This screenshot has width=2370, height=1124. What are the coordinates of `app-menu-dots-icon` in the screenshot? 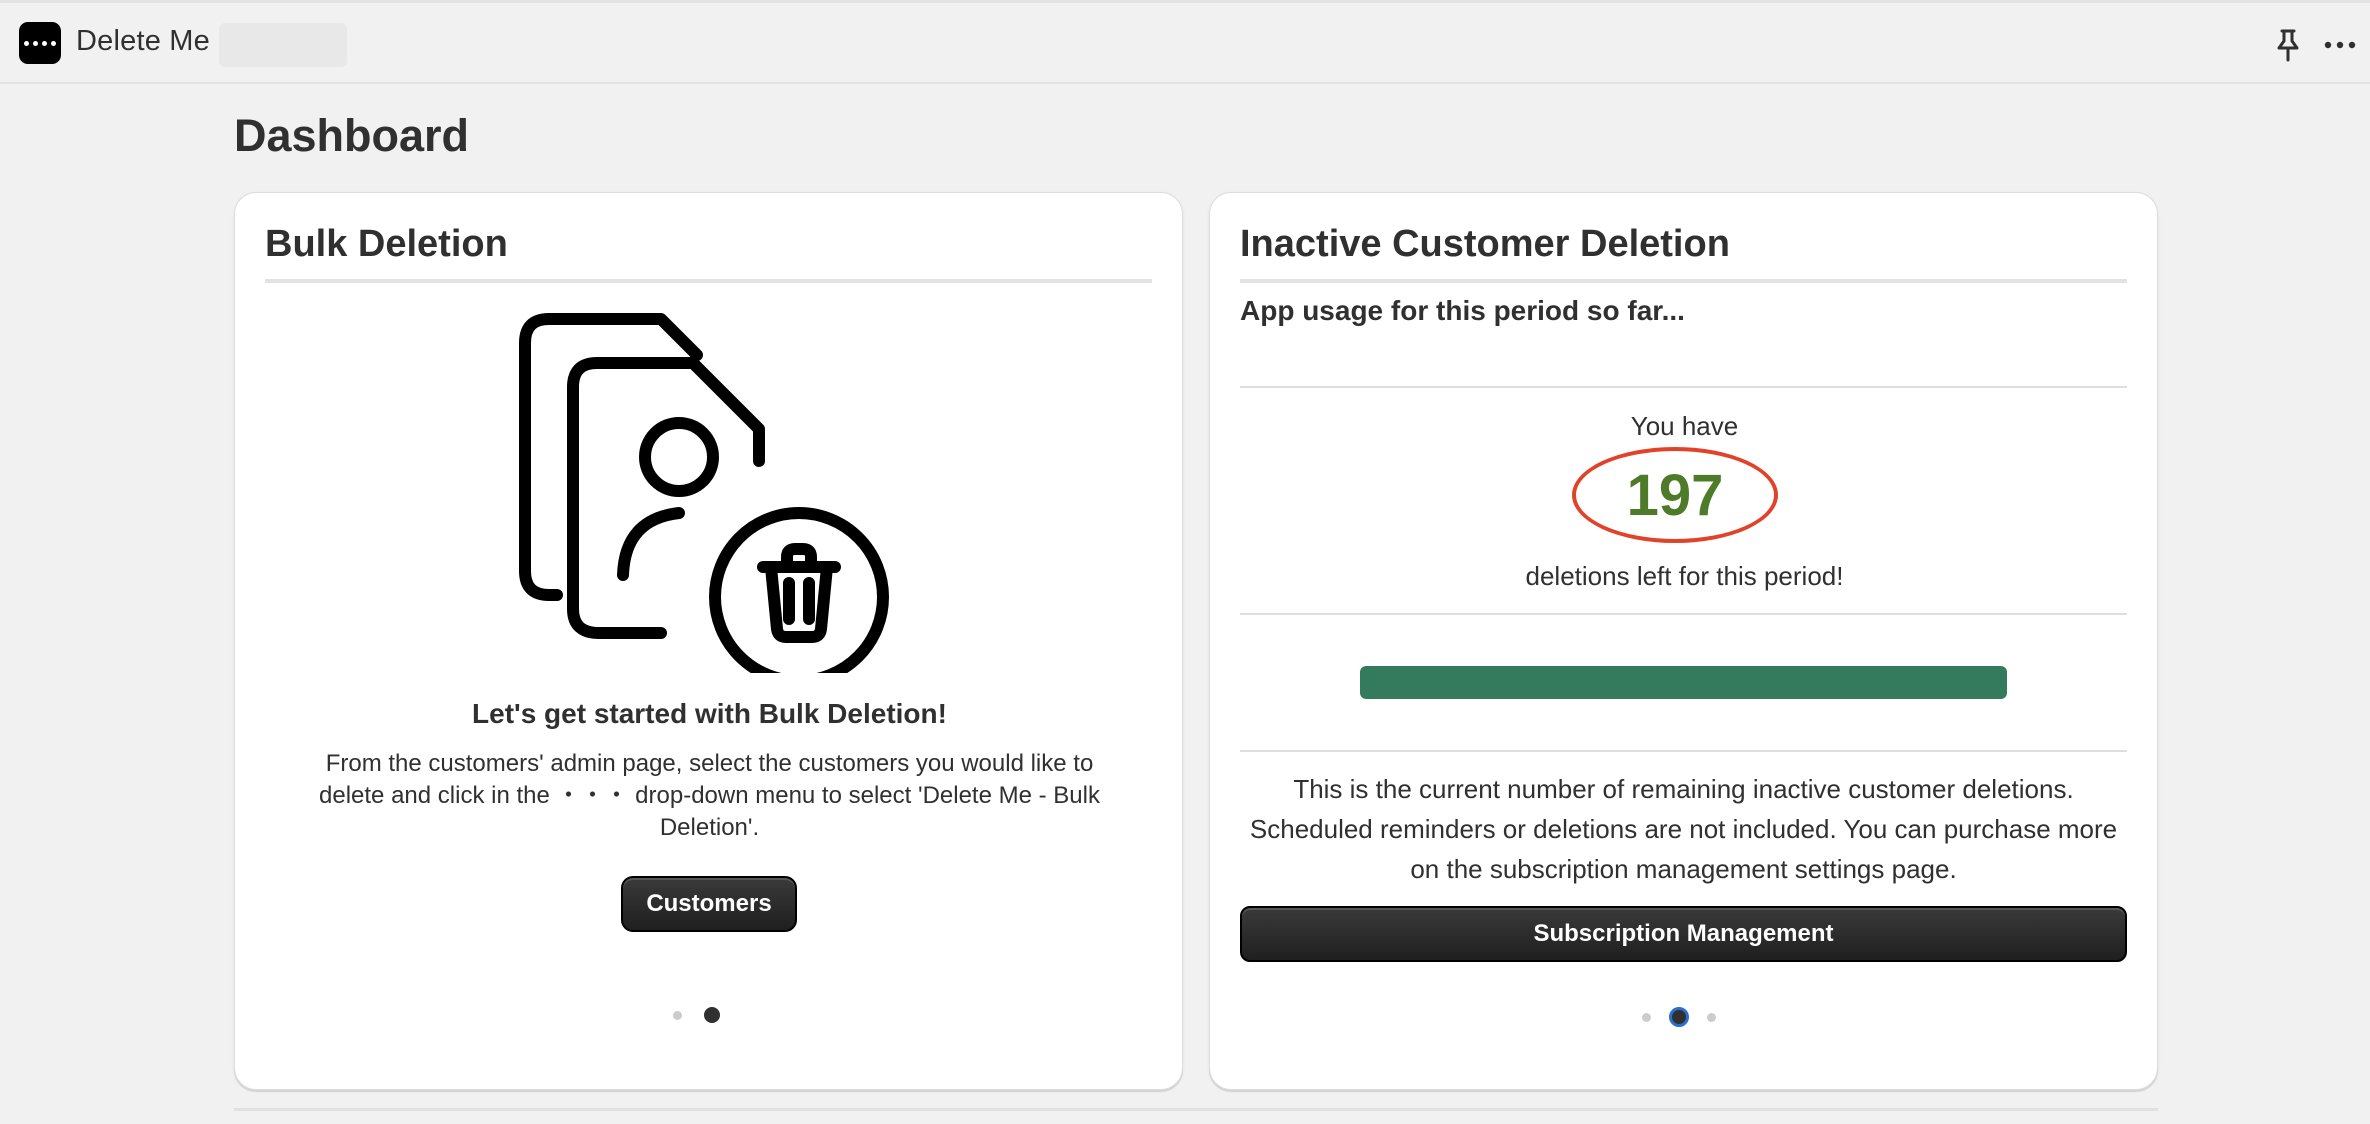 It's located at (40, 43).